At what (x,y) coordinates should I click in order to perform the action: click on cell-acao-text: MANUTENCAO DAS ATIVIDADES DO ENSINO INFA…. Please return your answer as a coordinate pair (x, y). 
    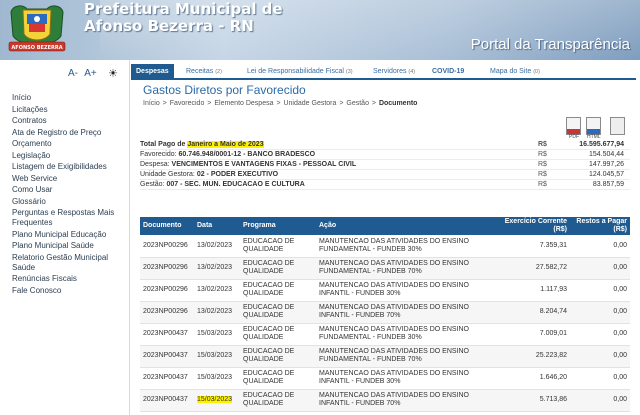
    Looking at the image, I should click on (394, 311).